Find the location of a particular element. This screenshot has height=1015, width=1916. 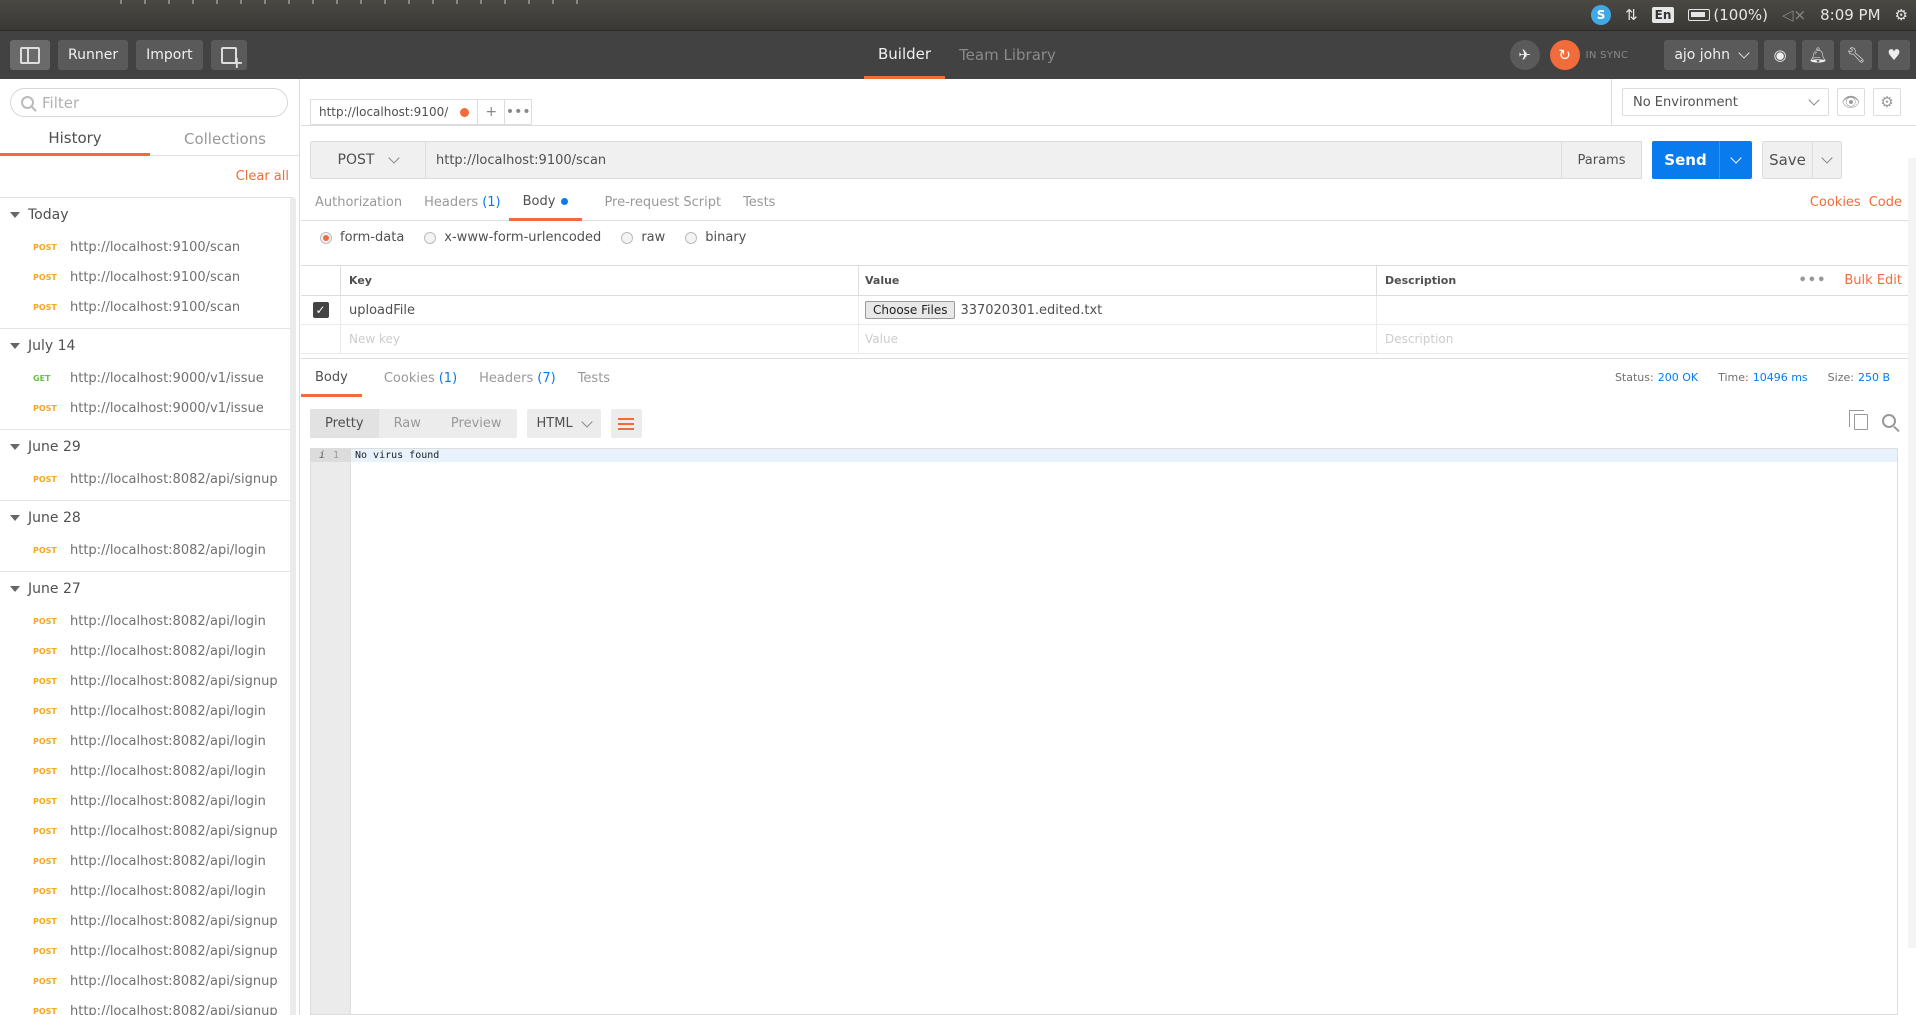

request-tab: http://localhost:9100/ is located at coordinates (394, 112).